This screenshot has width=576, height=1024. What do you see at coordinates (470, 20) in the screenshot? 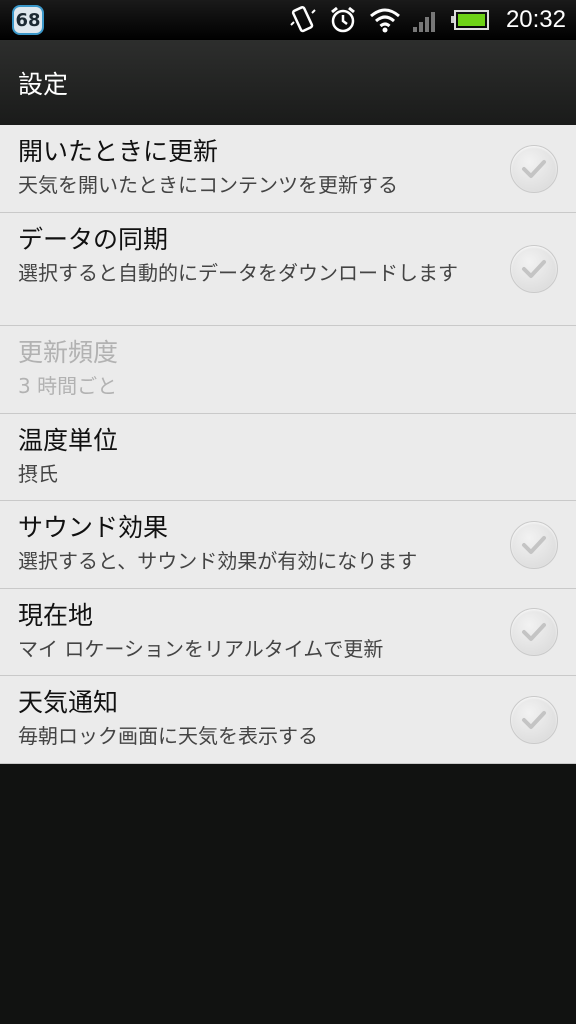
I see `battery-icon` at bounding box center [470, 20].